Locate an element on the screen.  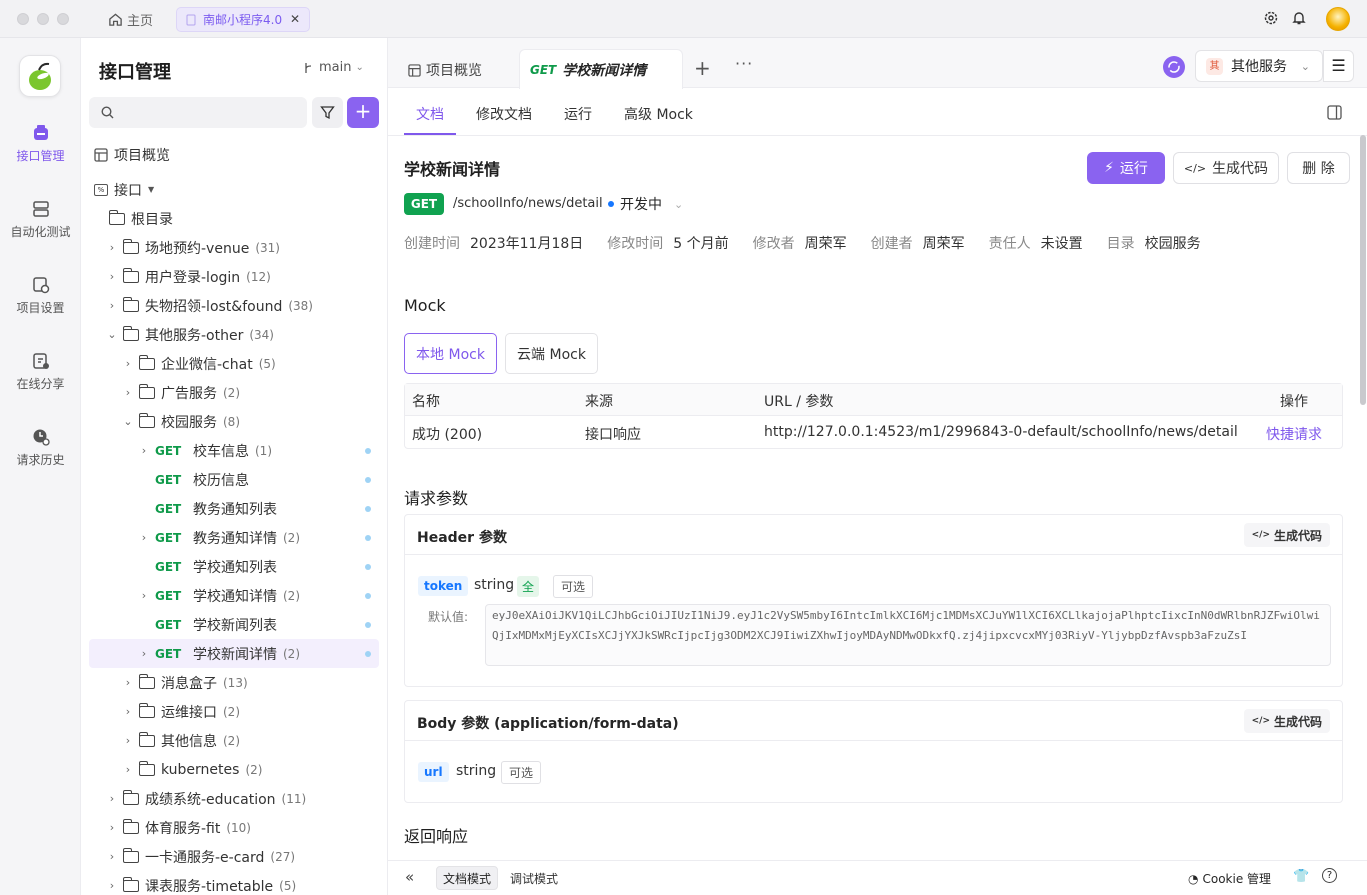
tree-folder-item: › 运维接口 (2) is located at coordinates (234, 711).